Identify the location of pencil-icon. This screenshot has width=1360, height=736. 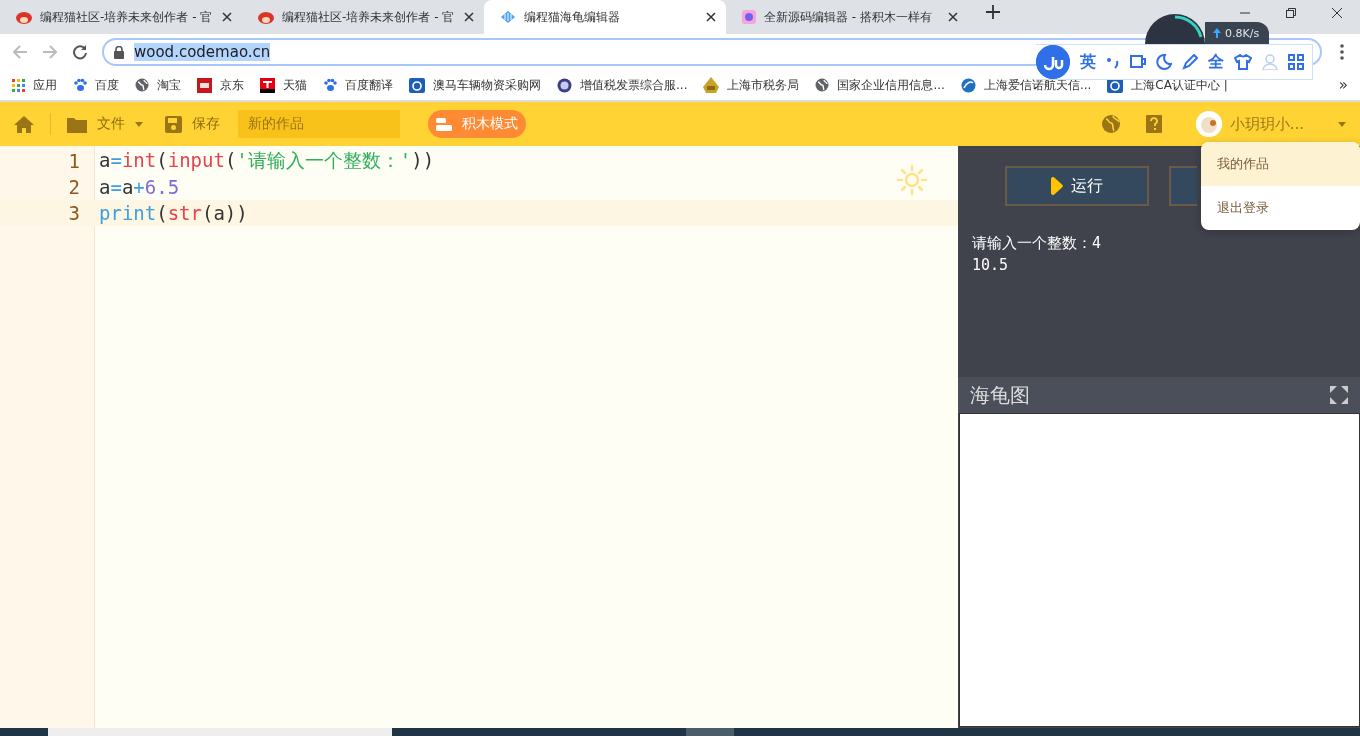
(1190, 62).